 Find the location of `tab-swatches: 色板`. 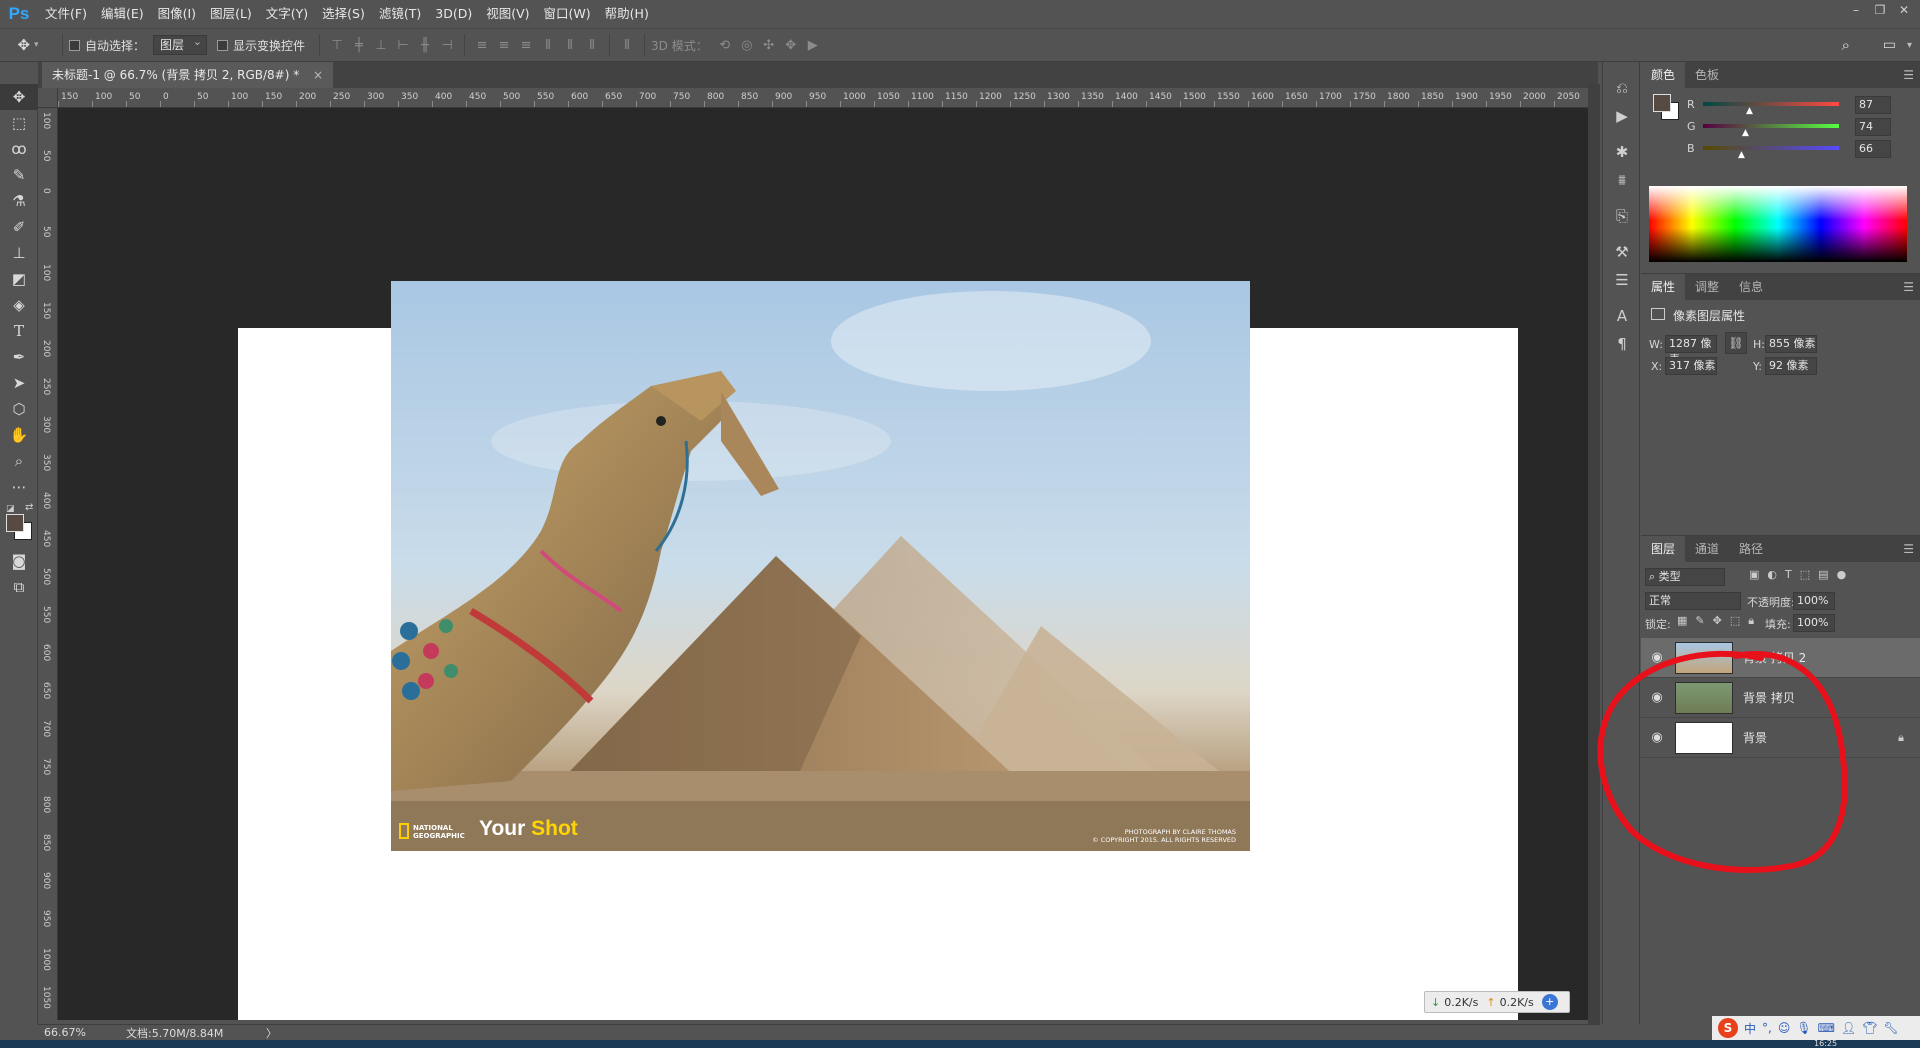

tab-swatches: 色板 is located at coordinates (1707, 75).